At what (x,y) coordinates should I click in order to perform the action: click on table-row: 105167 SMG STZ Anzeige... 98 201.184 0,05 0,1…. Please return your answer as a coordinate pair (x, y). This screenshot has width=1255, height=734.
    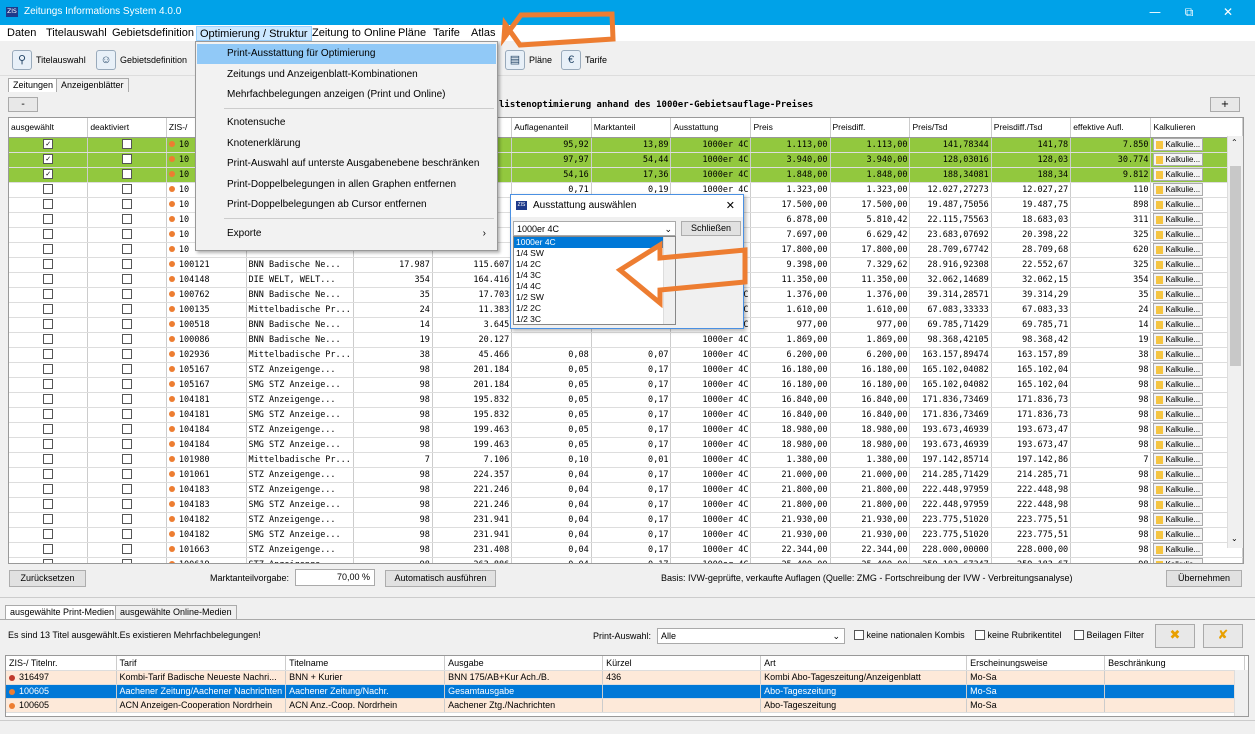
    Looking at the image, I should click on (626, 385).